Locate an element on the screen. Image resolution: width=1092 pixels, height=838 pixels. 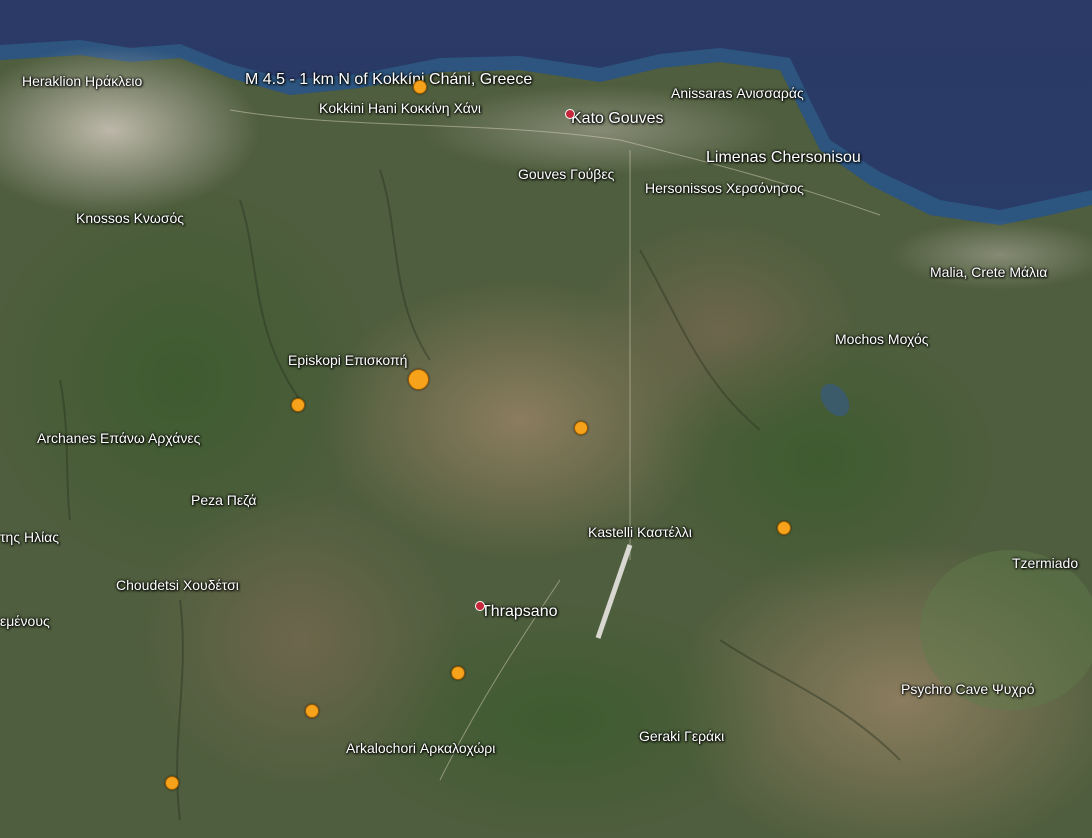
place-label-tzermiado: Tzermiado is located at coordinates (1045, 563).